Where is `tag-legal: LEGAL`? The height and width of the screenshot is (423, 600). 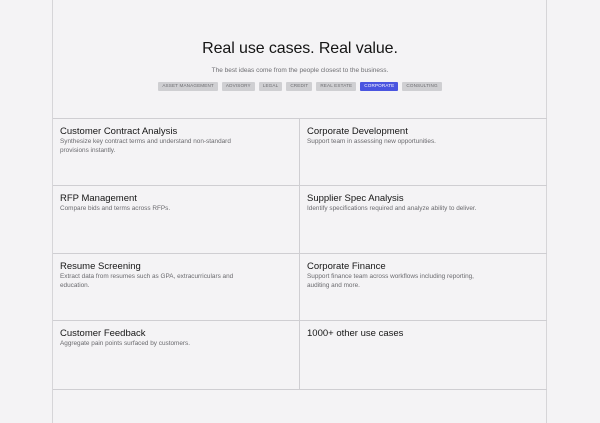 tag-legal: LEGAL is located at coordinates (270, 86).